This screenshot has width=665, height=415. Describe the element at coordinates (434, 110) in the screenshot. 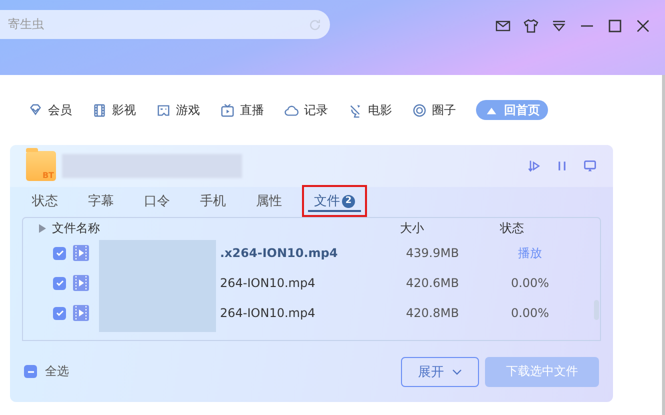

I see `nav-item: 圈子` at that location.